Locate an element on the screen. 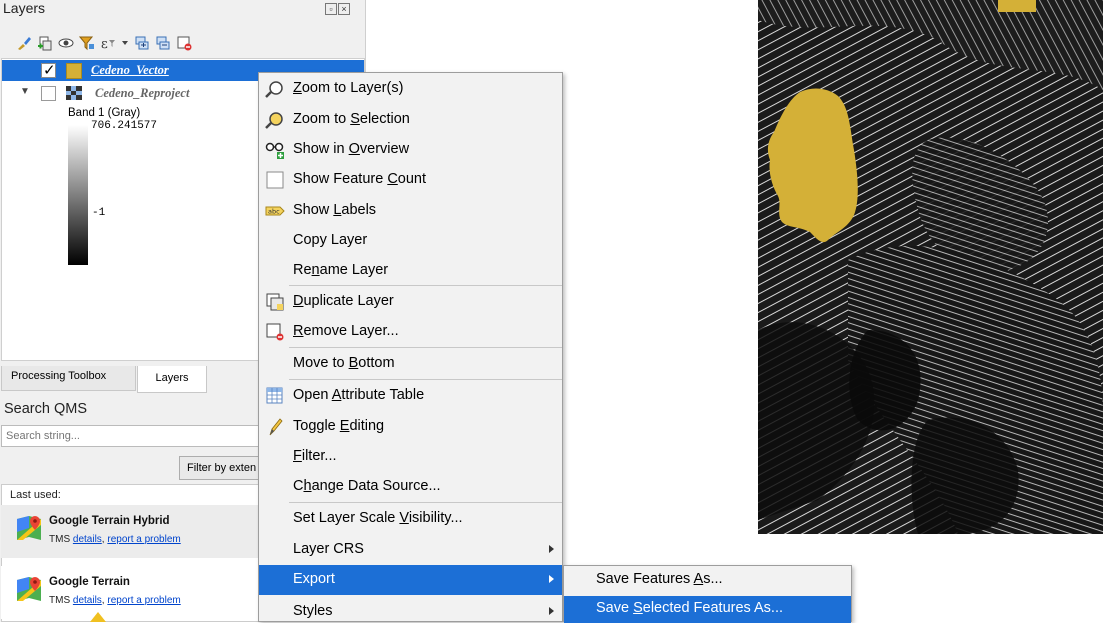 The height and width of the screenshot is (623, 1103). qms-title: Search QMS is located at coordinates (45, 409).